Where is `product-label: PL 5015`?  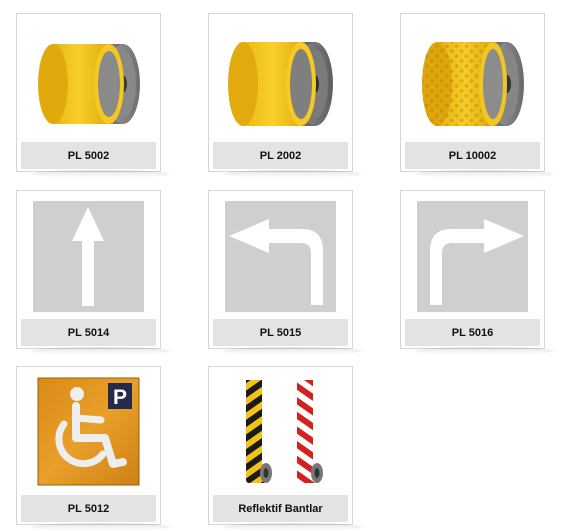 product-label: PL 5015 is located at coordinates (280, 332).